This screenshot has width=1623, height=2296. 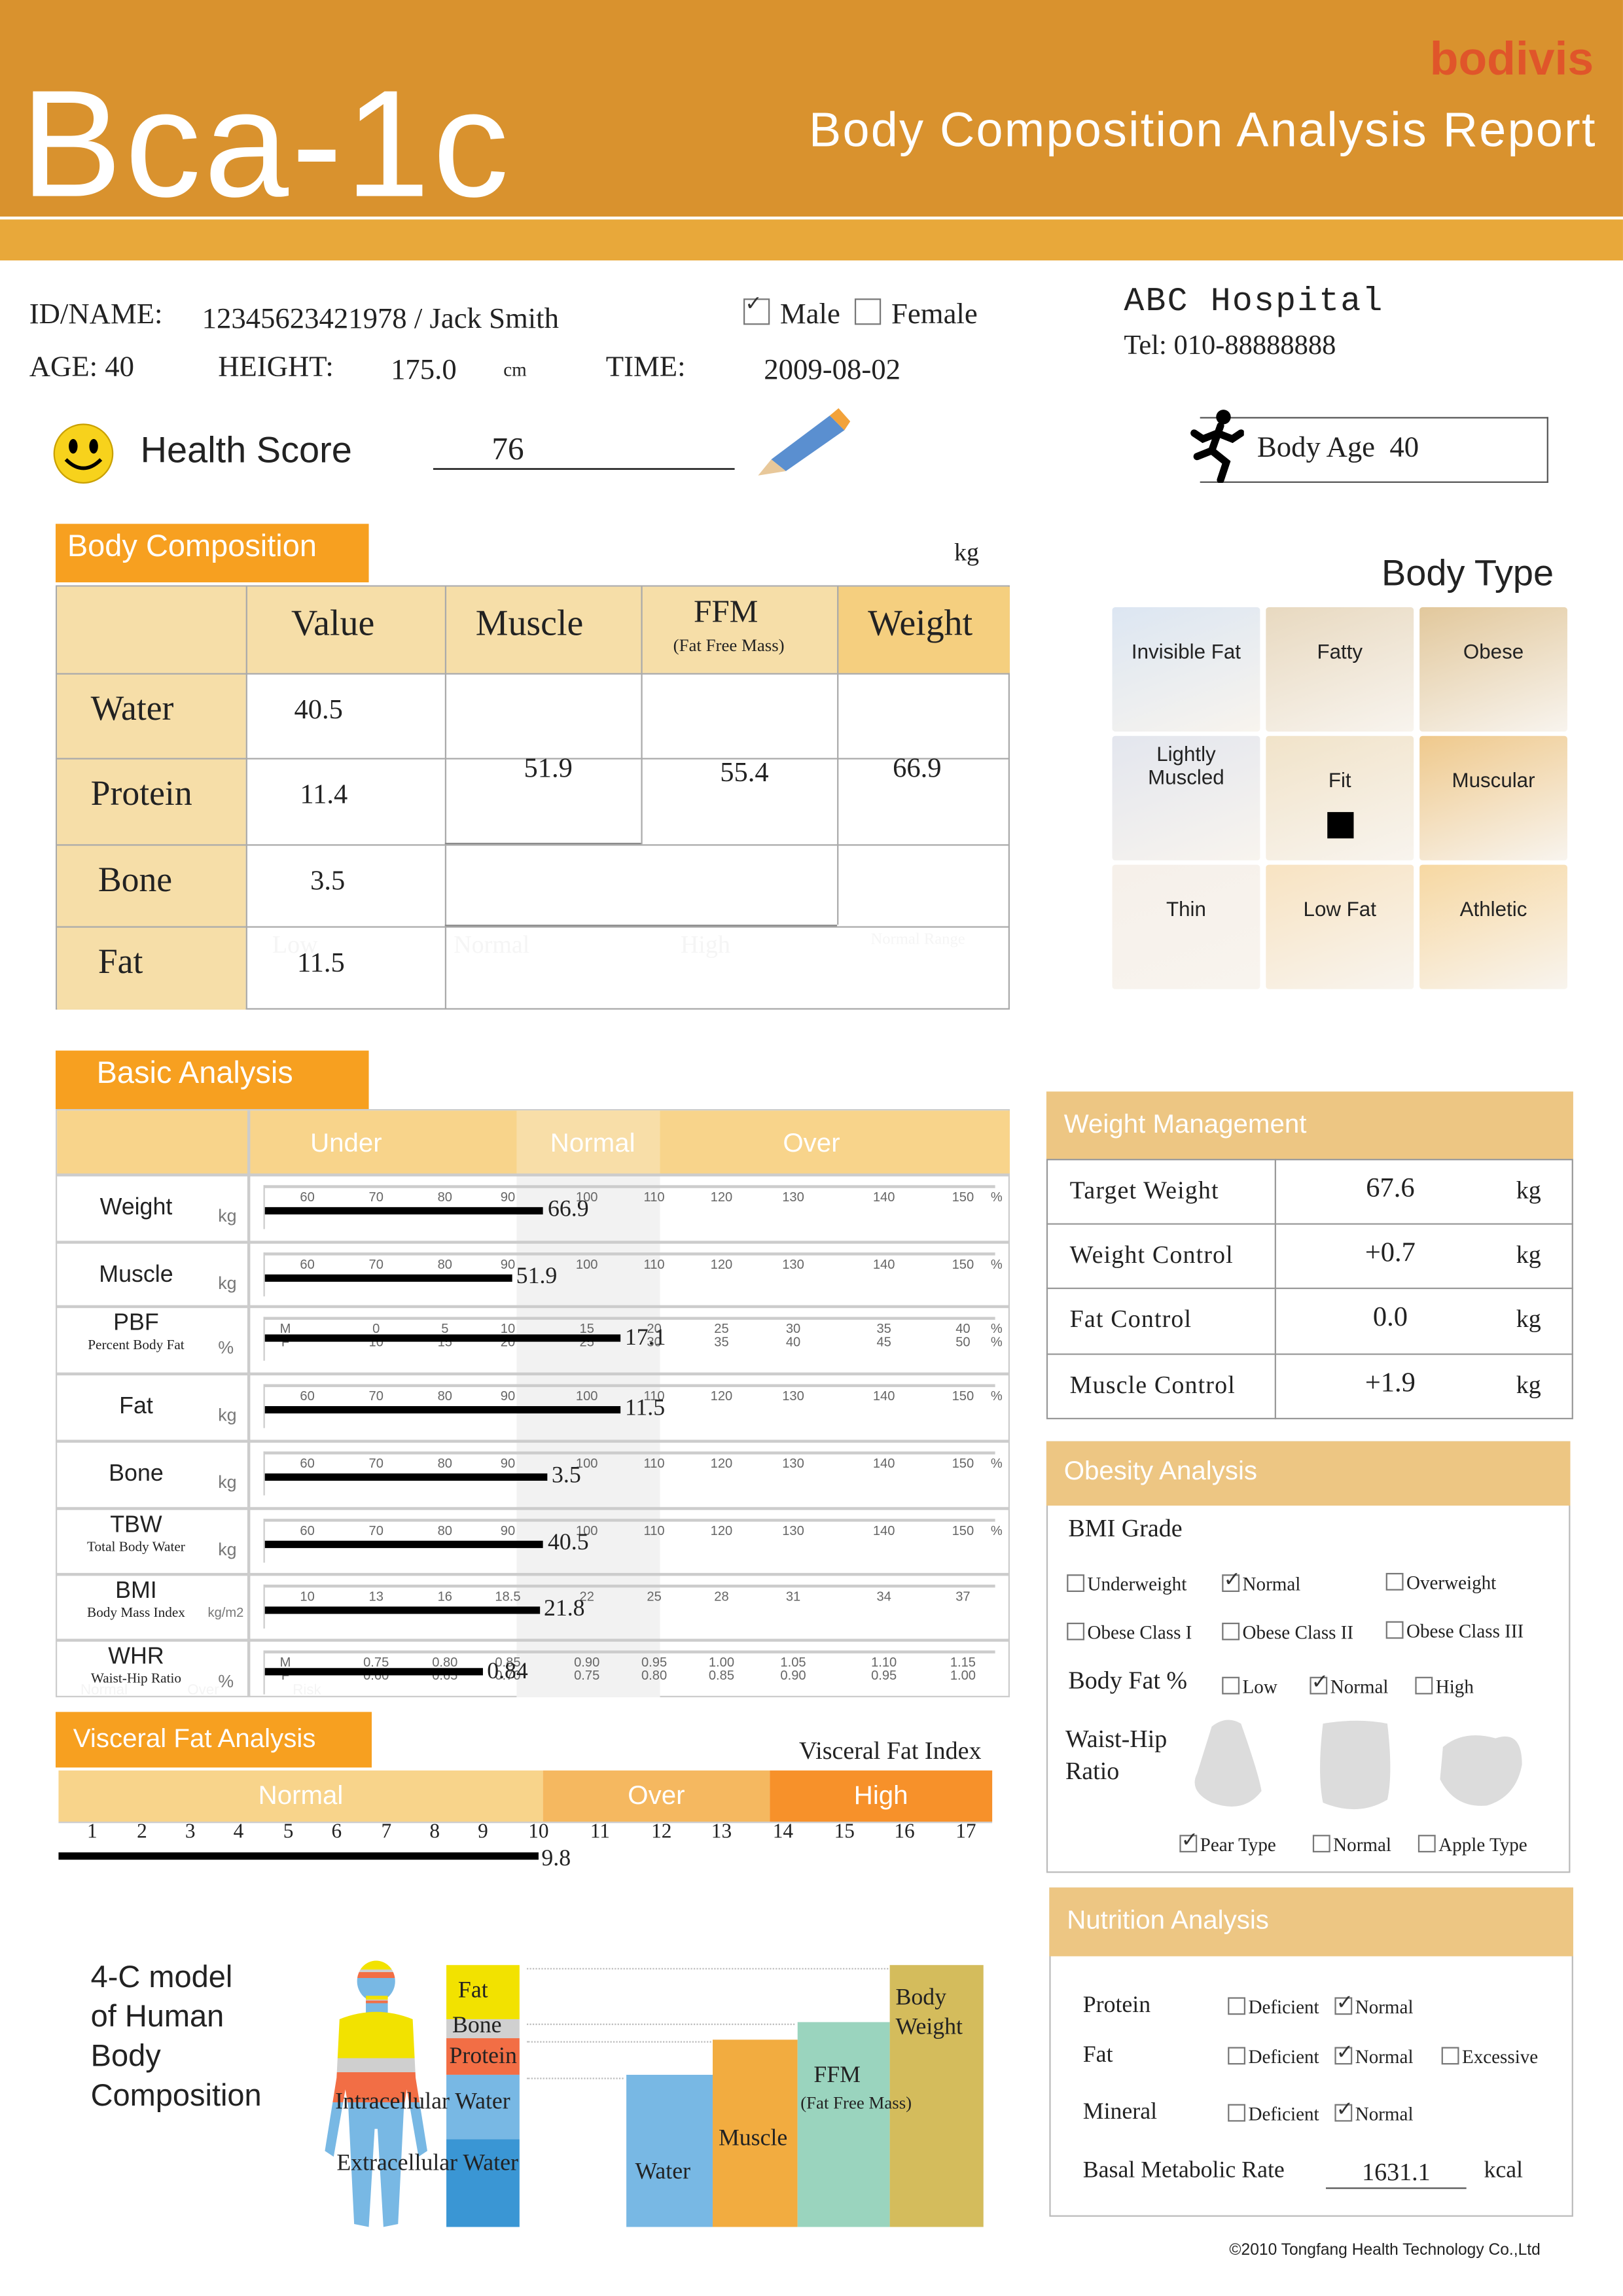 What do you see at coordinates (1227, 1843) in the screenshot?
I see `checkbox-option: Pear Type` at bounding box center [1227, 1843].